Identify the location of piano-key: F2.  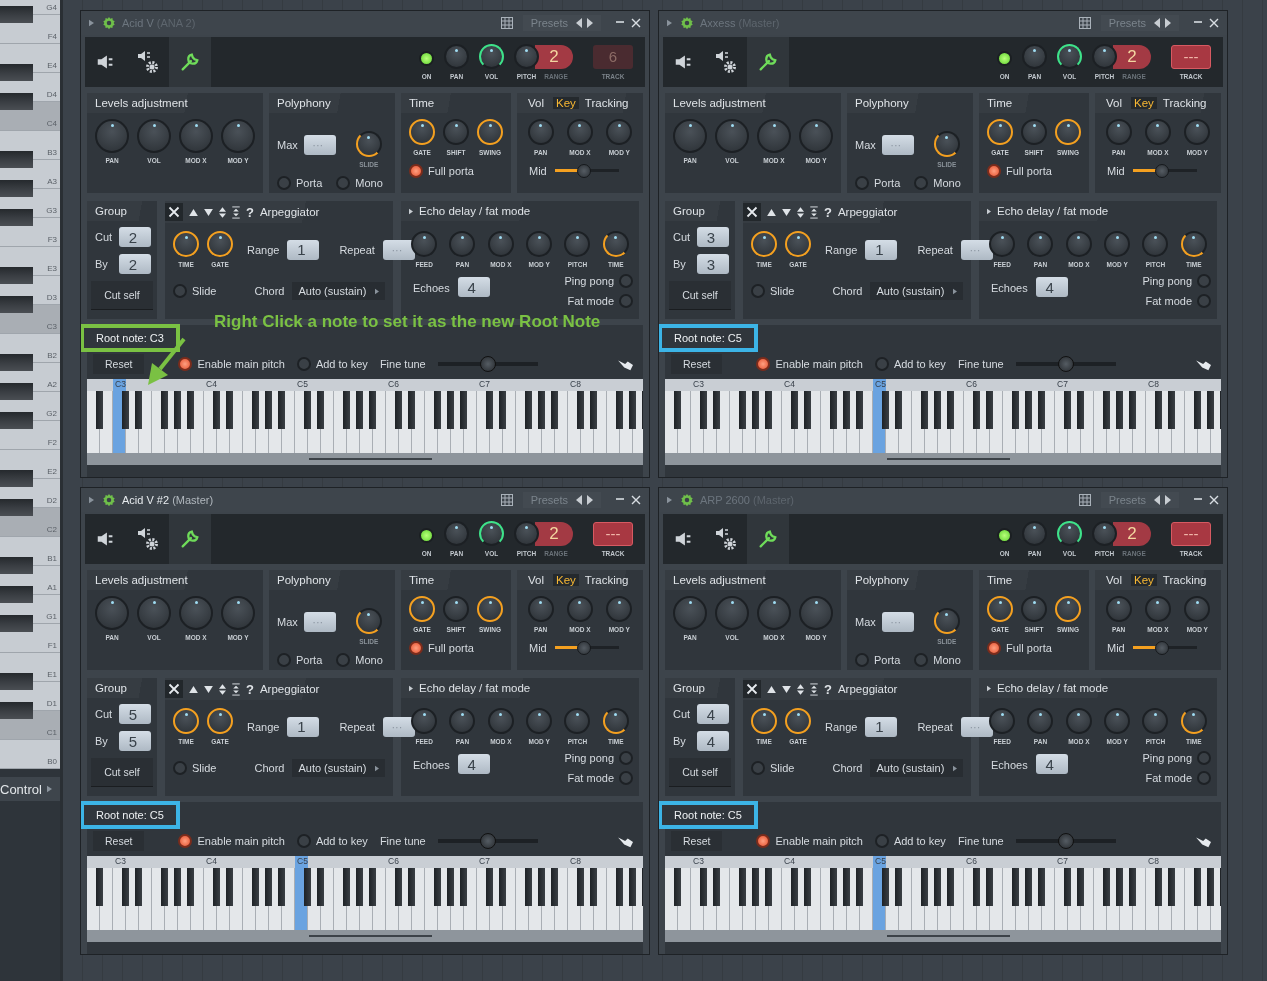
(30, 435).